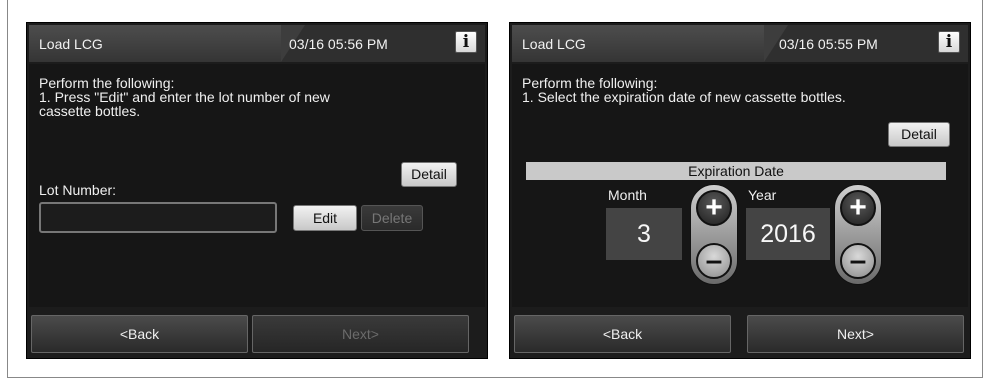  Describe the element at coordinates (90, 111) in the screenshot. I see `instruction-line: cassette bottles.` at that location.